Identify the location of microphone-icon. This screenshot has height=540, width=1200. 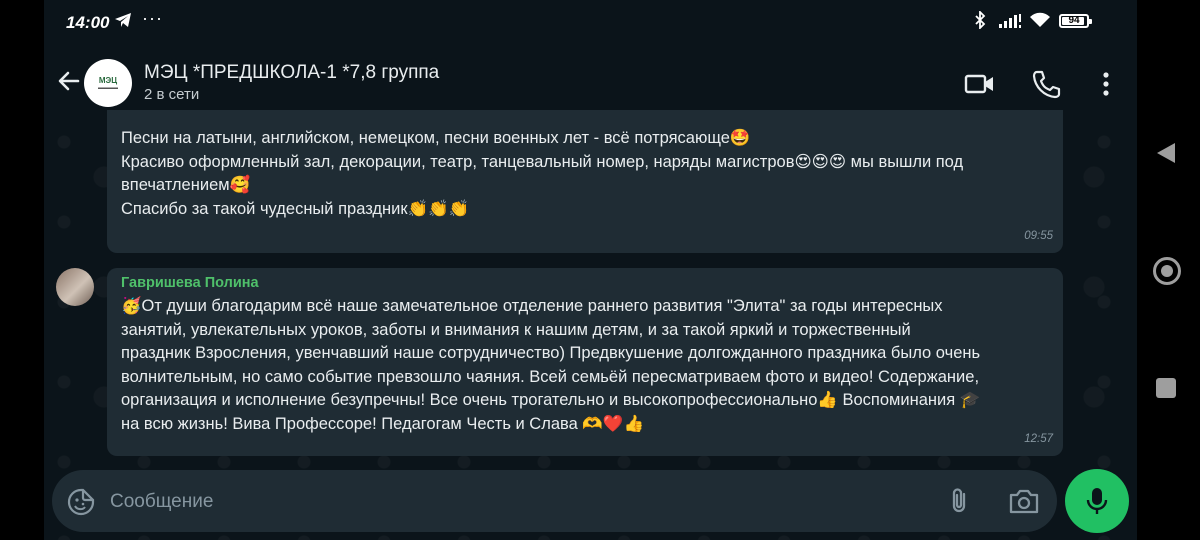
(1097, 501).